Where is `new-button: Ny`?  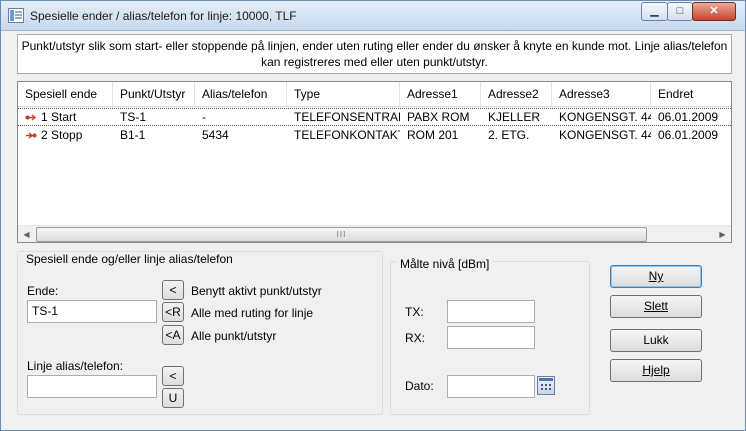
new-button: Ny is located at coordinates (656, 276).